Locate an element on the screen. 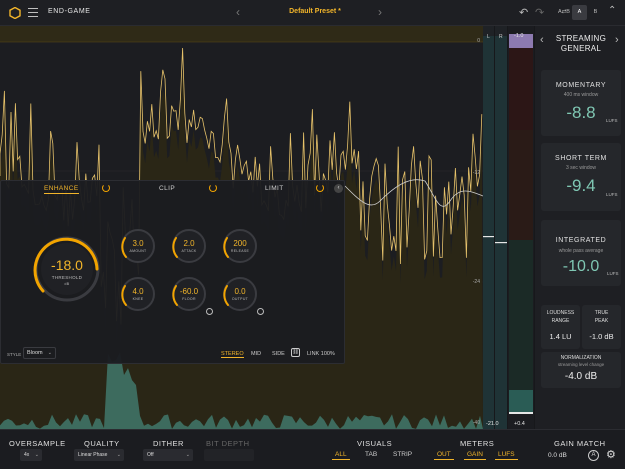  redo-icon: ↷ is located at coordinates (539, 12).